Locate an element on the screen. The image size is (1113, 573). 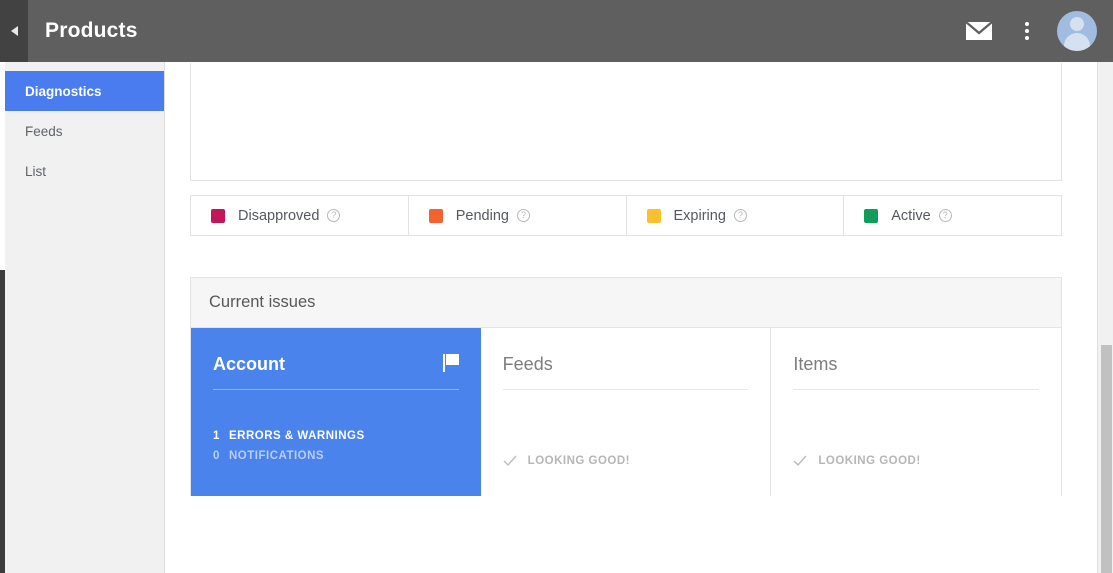
sidebar-item-diagnostics: Diagnostics is located at coordinates (84, 91).